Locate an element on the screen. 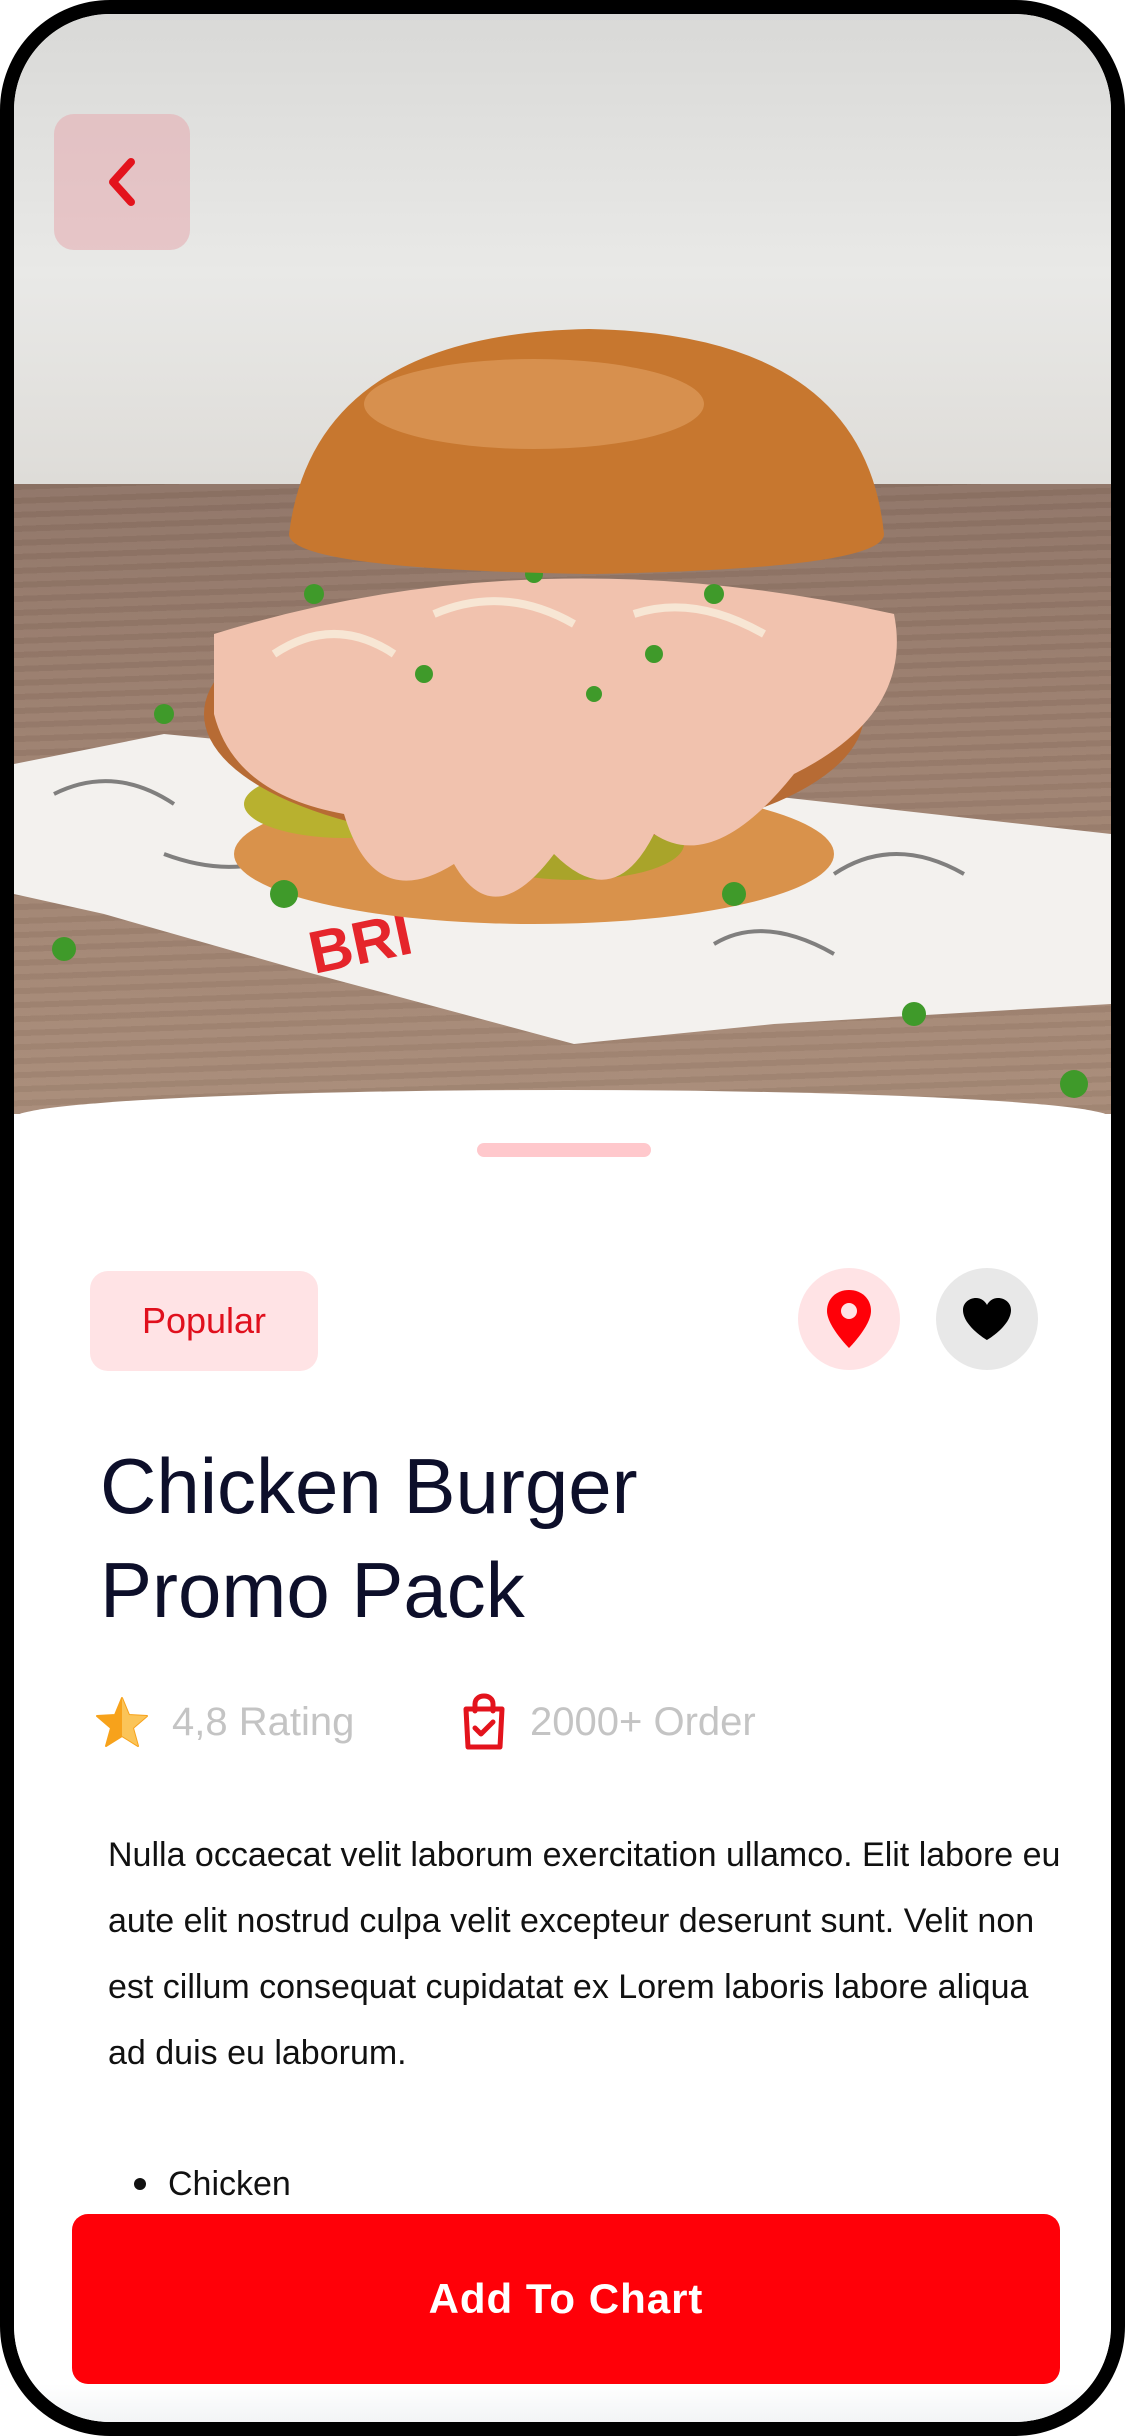  location-pin-icon is located at coordinates (849, 1319).